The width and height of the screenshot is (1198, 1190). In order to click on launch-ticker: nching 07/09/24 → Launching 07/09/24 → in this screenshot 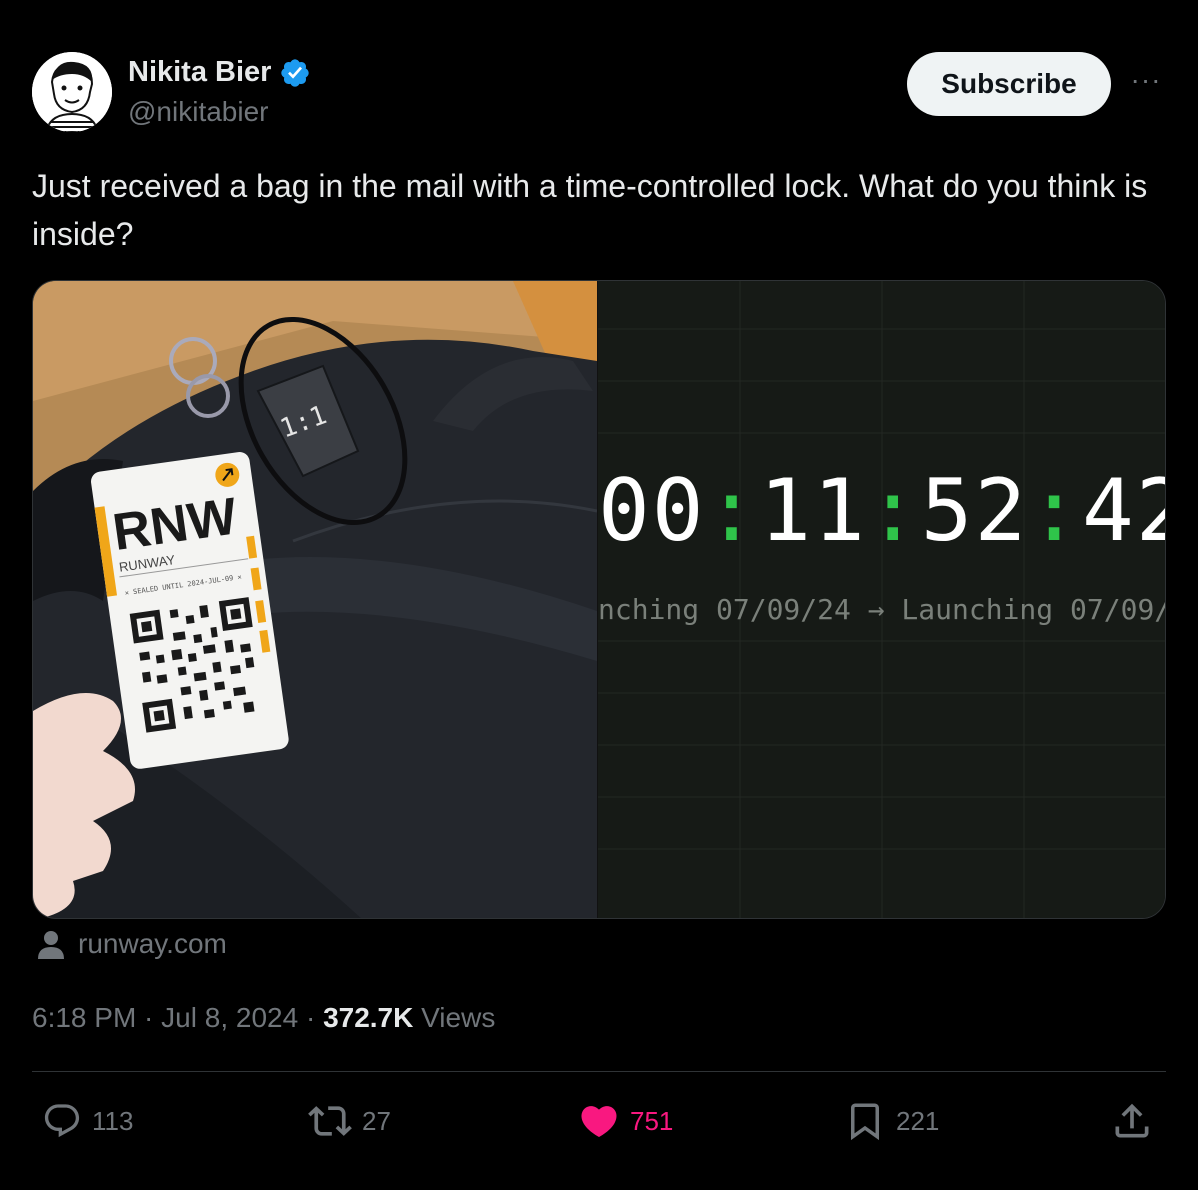, I will do `click(881, 609)`.